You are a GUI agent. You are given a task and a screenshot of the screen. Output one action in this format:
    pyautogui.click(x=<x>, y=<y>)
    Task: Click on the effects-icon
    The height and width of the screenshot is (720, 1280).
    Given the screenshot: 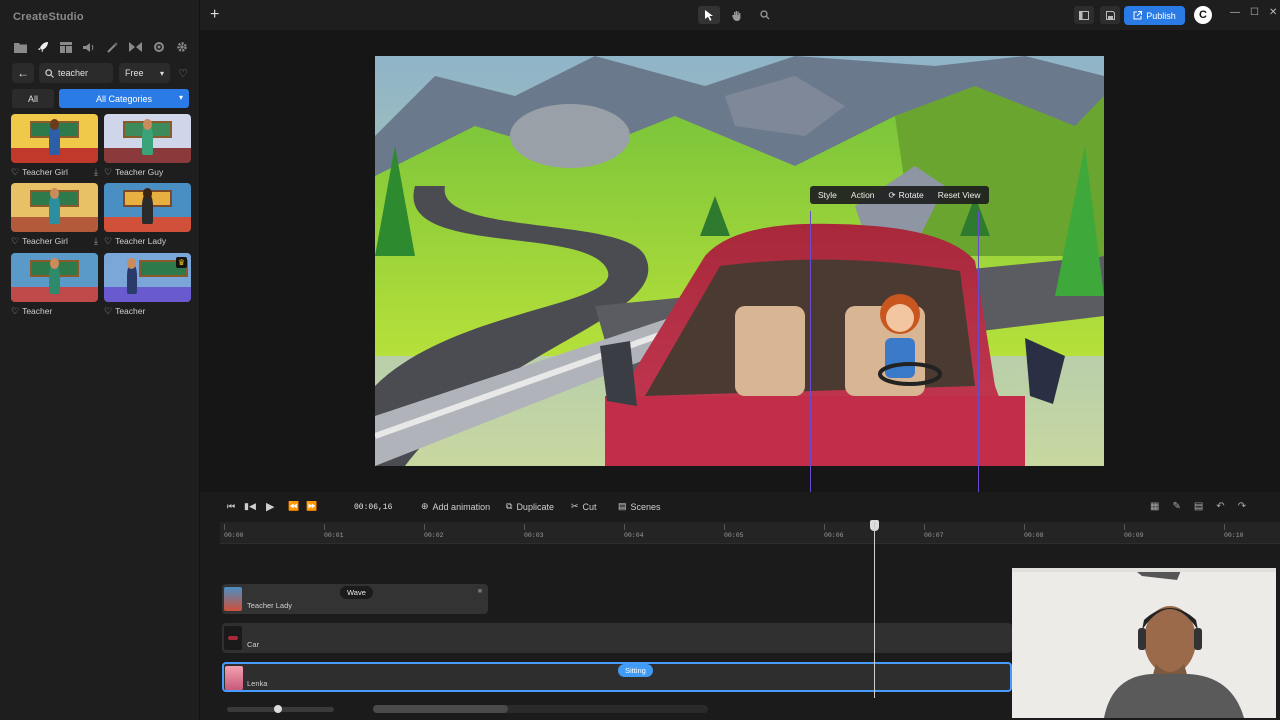 What is the action you would take?
    pyautogui.click(x=159, y=47)
    